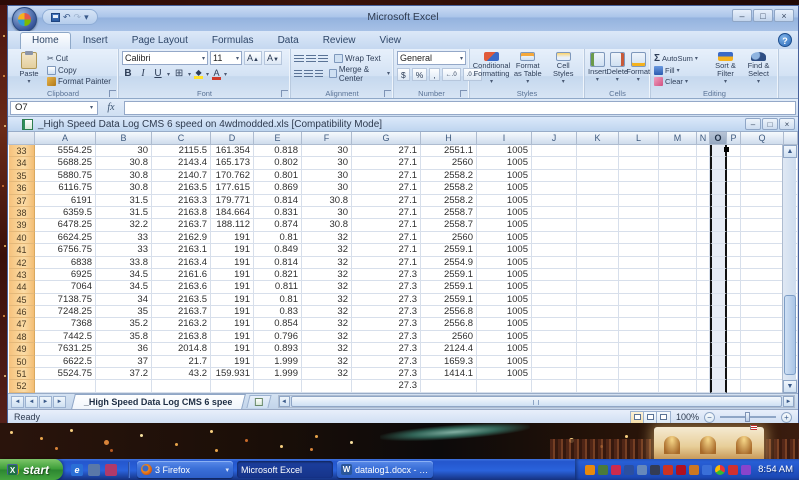 This screenshot has height=480, width=799. What do you see at coordinates (232, 312) in the screenshot?
I see `cell-D46: 191` at bounding box center [232, 312].